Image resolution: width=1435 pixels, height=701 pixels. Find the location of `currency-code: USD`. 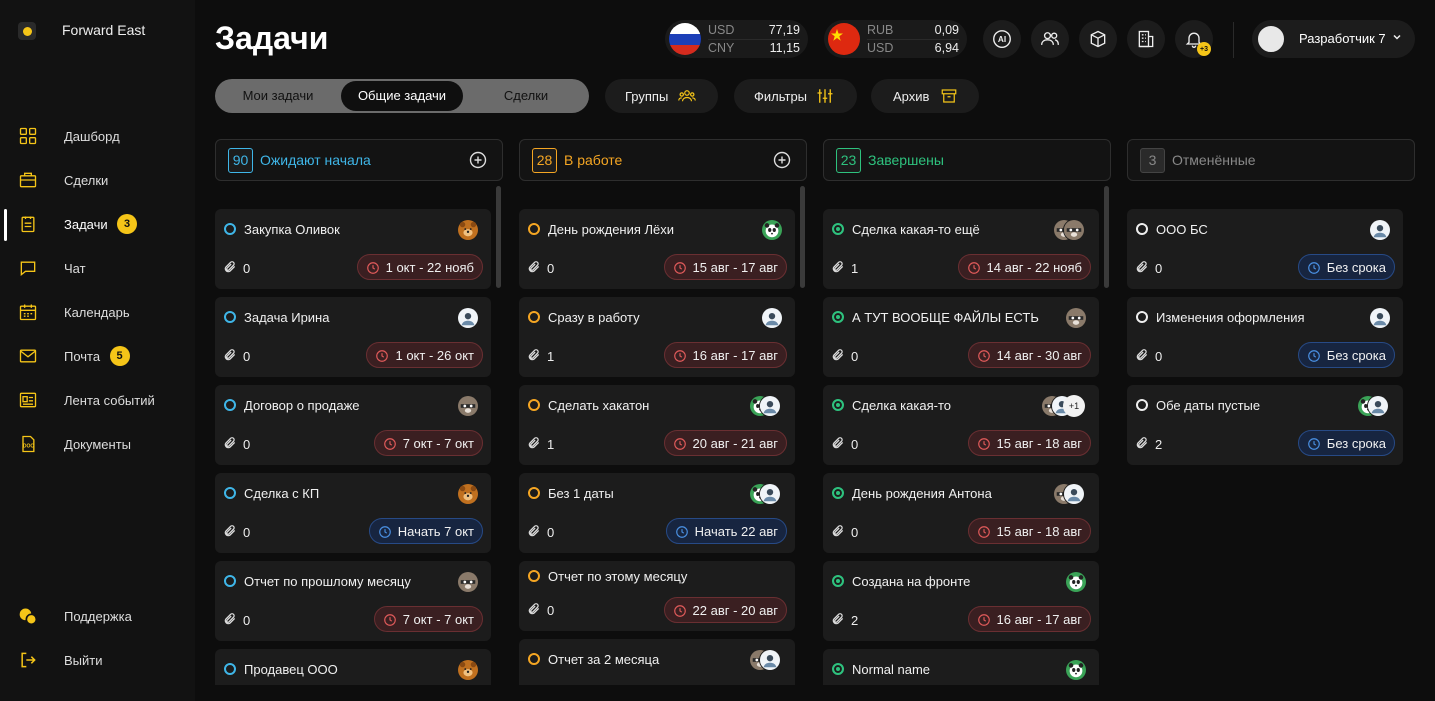

currency-code: USD is located at coordinates (721, 30).